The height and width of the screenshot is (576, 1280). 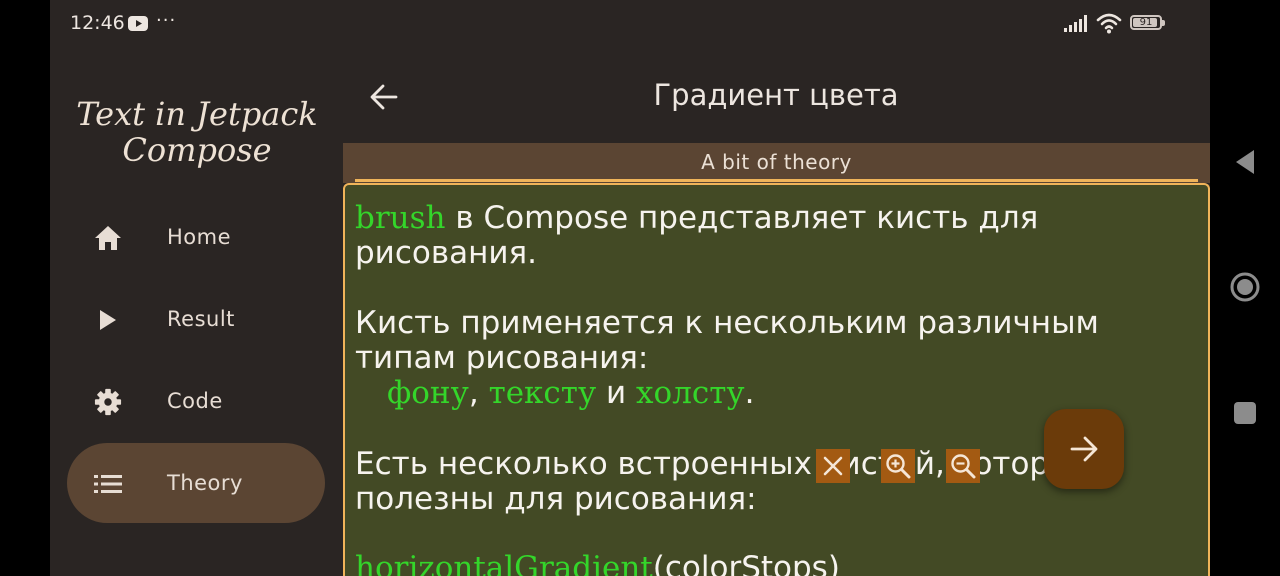 I want to click on drawer-item-label: Result, so click(x=201, y=319).